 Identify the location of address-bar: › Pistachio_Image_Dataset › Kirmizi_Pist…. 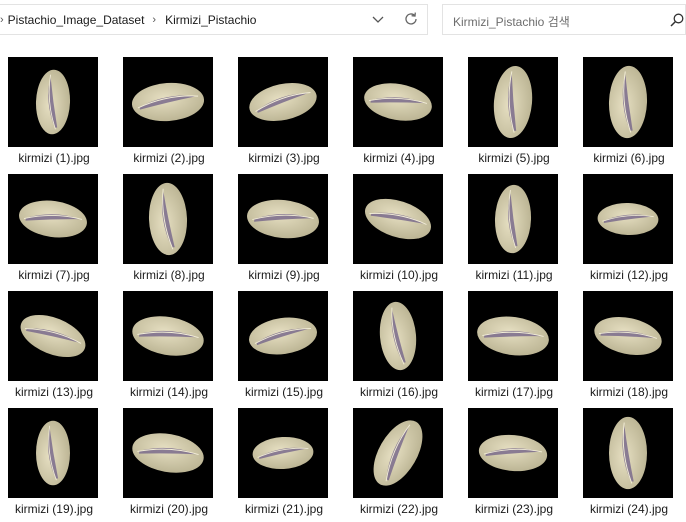
(214, 19).